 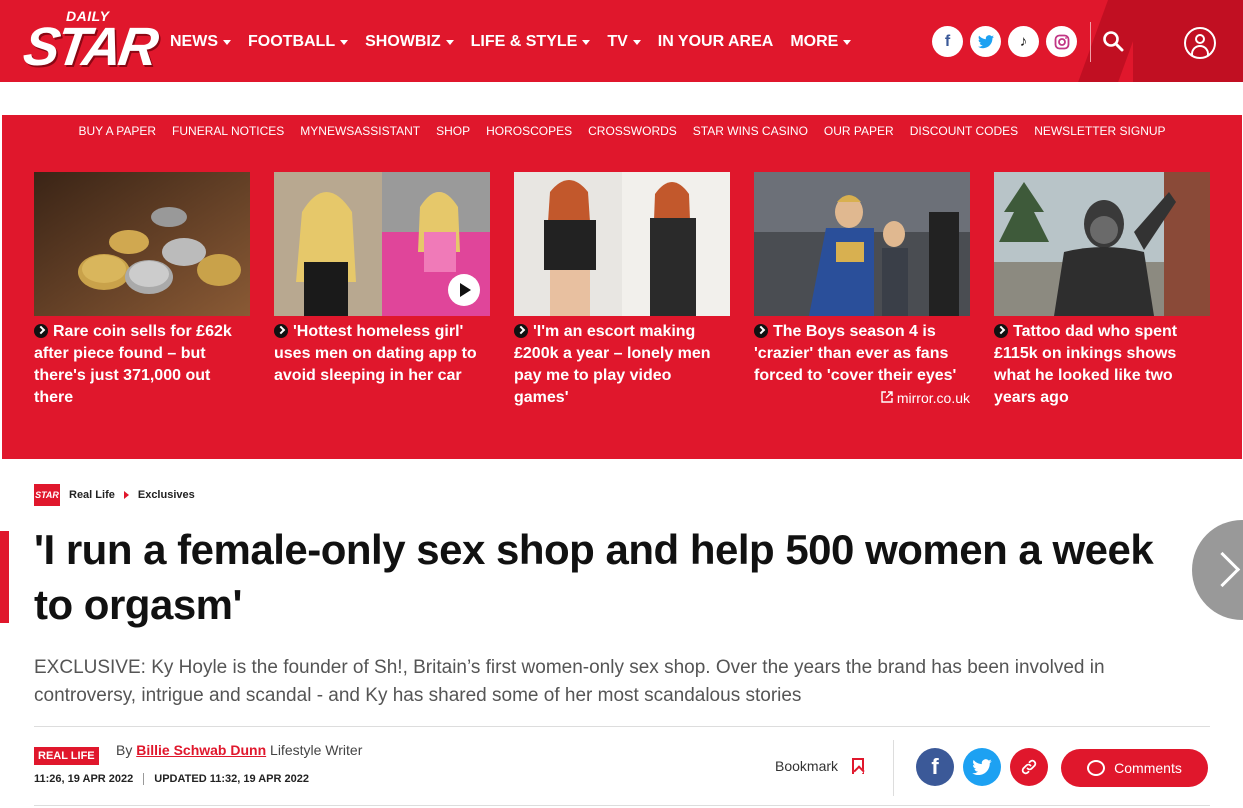 What do you see at coordinates (1200, 50) in the screenshot?
I see `account-body-shape` at bounding box center [1200, 50].